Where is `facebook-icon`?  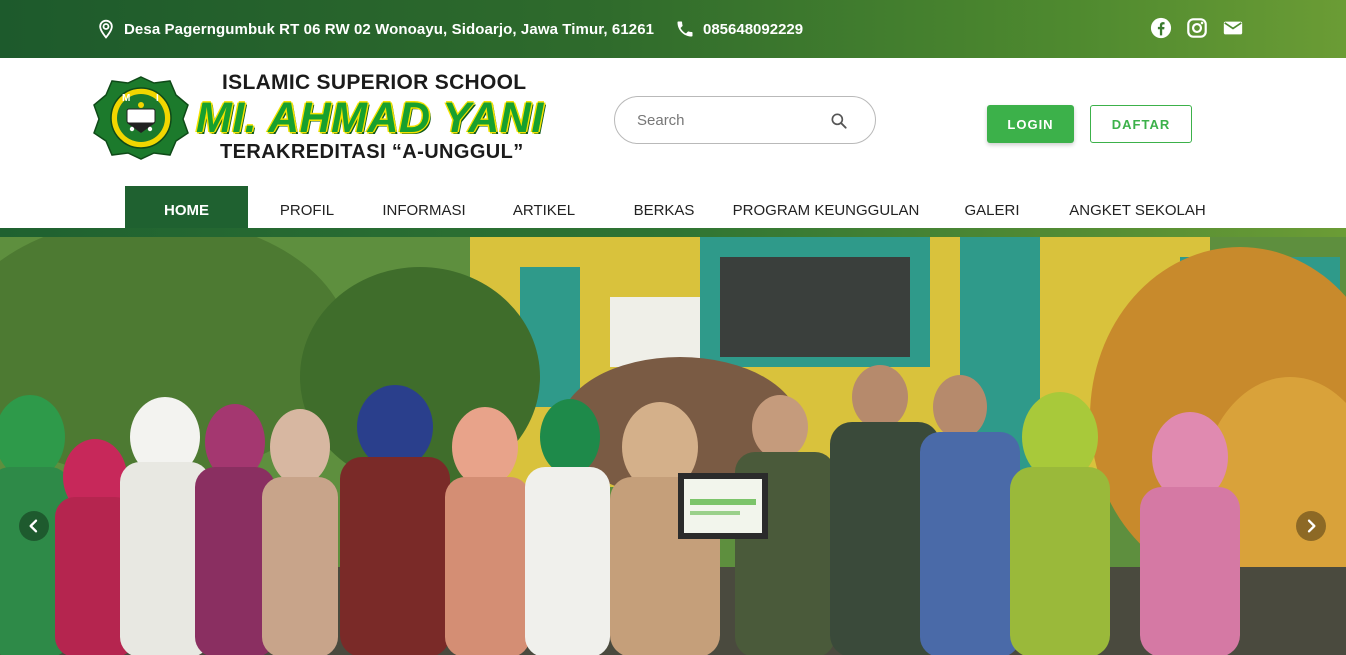
facebook-icon is located at coordinates (1161, 28).